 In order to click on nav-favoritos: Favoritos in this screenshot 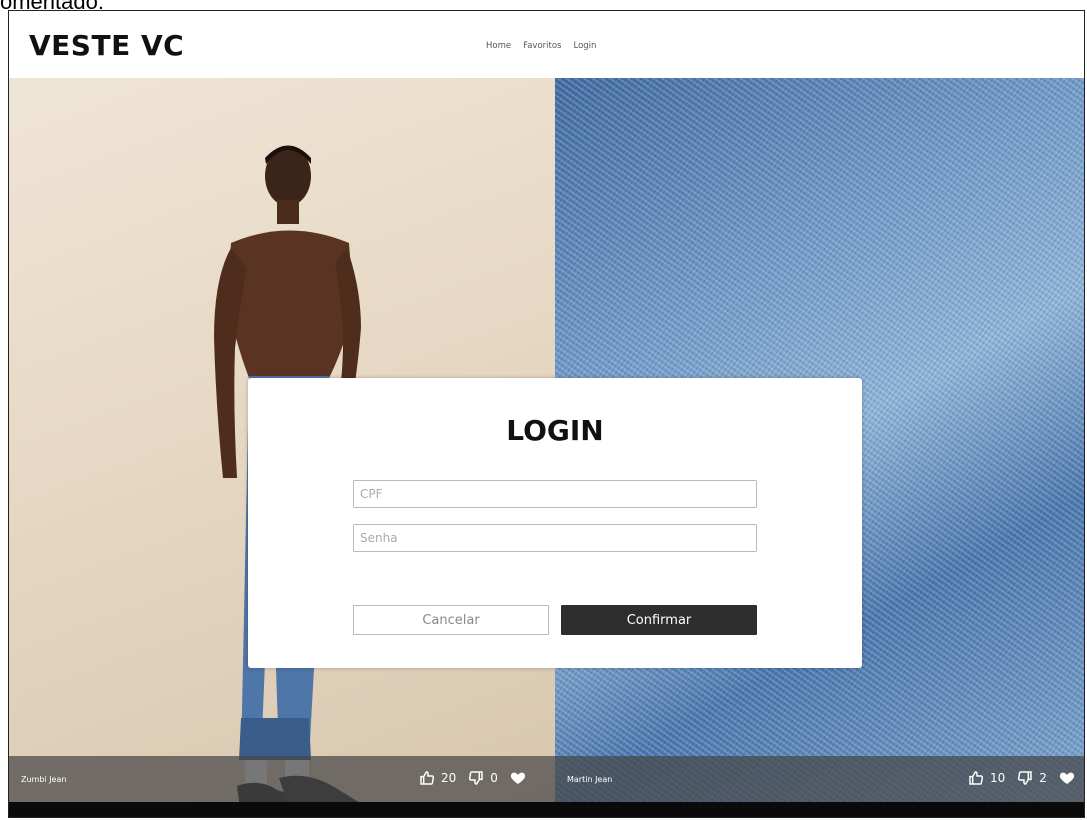, I will do `click(542, 46)`.